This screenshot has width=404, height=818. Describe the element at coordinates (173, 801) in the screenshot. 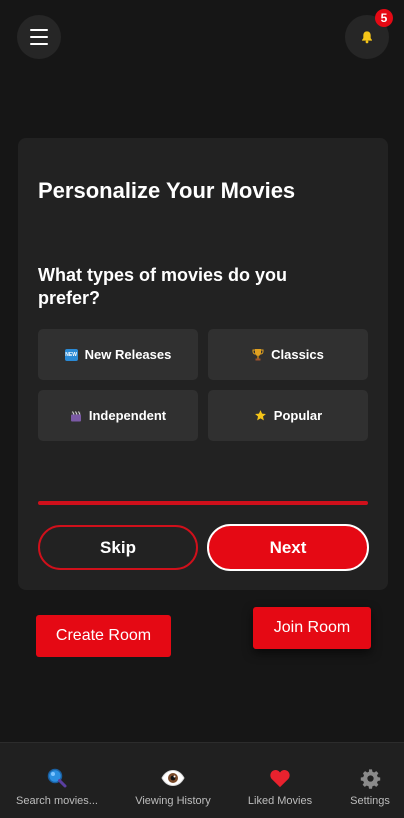

I see `nav-label: Viewing History` at that location.